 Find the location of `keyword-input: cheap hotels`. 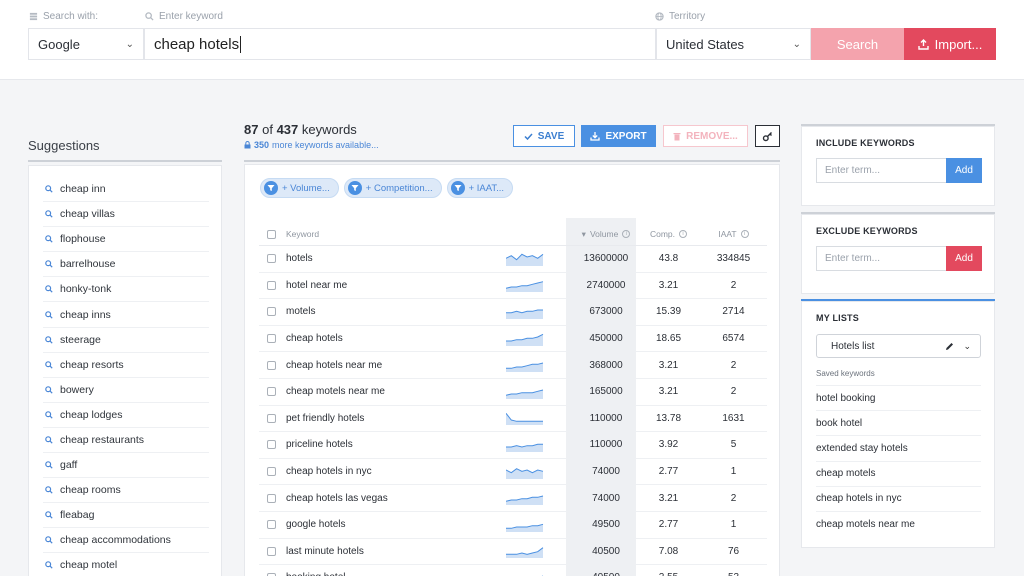

keyword-input: cheap hotels is located at coordinates (400, 44).